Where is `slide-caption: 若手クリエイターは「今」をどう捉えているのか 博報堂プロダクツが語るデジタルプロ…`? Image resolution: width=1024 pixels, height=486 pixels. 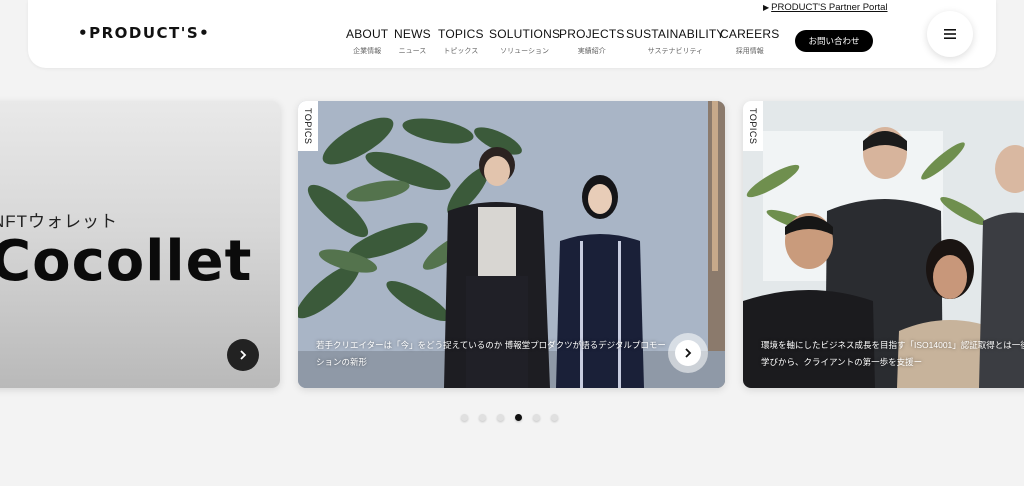
slide-caption: 若手クリエイターは「今」をどう捉えているのか 博報堂プロダクツが語るデジタルプロ… is located at coordinates (491, 353).